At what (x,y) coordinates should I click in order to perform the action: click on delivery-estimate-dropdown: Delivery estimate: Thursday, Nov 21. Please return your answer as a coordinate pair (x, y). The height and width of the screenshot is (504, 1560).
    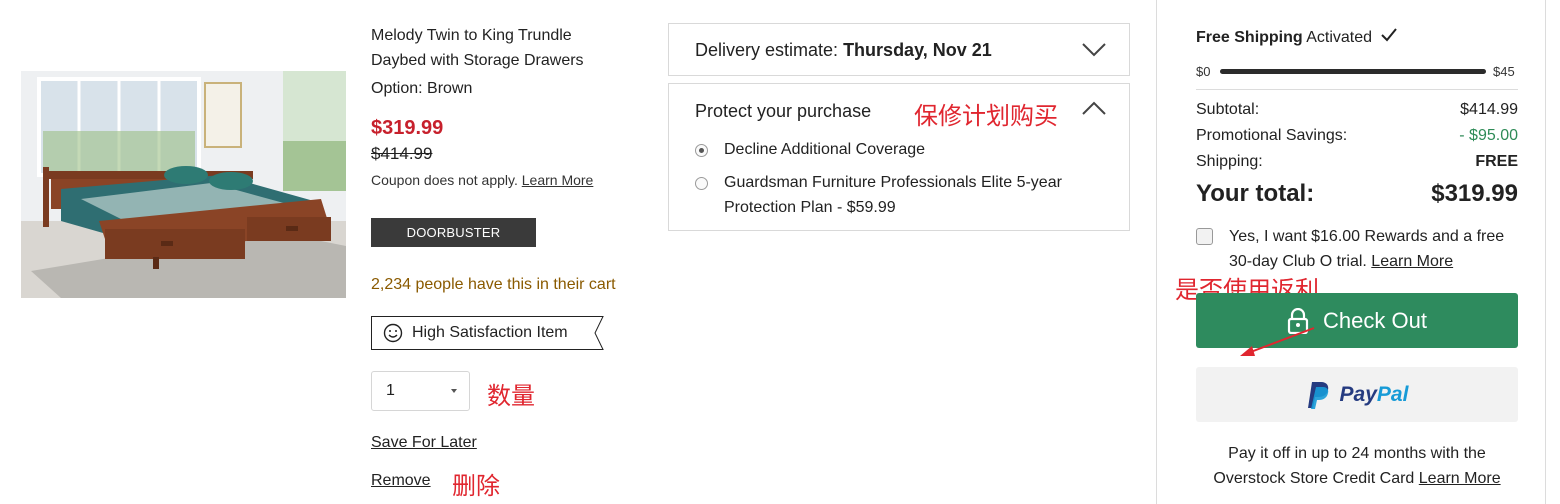
    Looking at the image, I should click on (899, 49).